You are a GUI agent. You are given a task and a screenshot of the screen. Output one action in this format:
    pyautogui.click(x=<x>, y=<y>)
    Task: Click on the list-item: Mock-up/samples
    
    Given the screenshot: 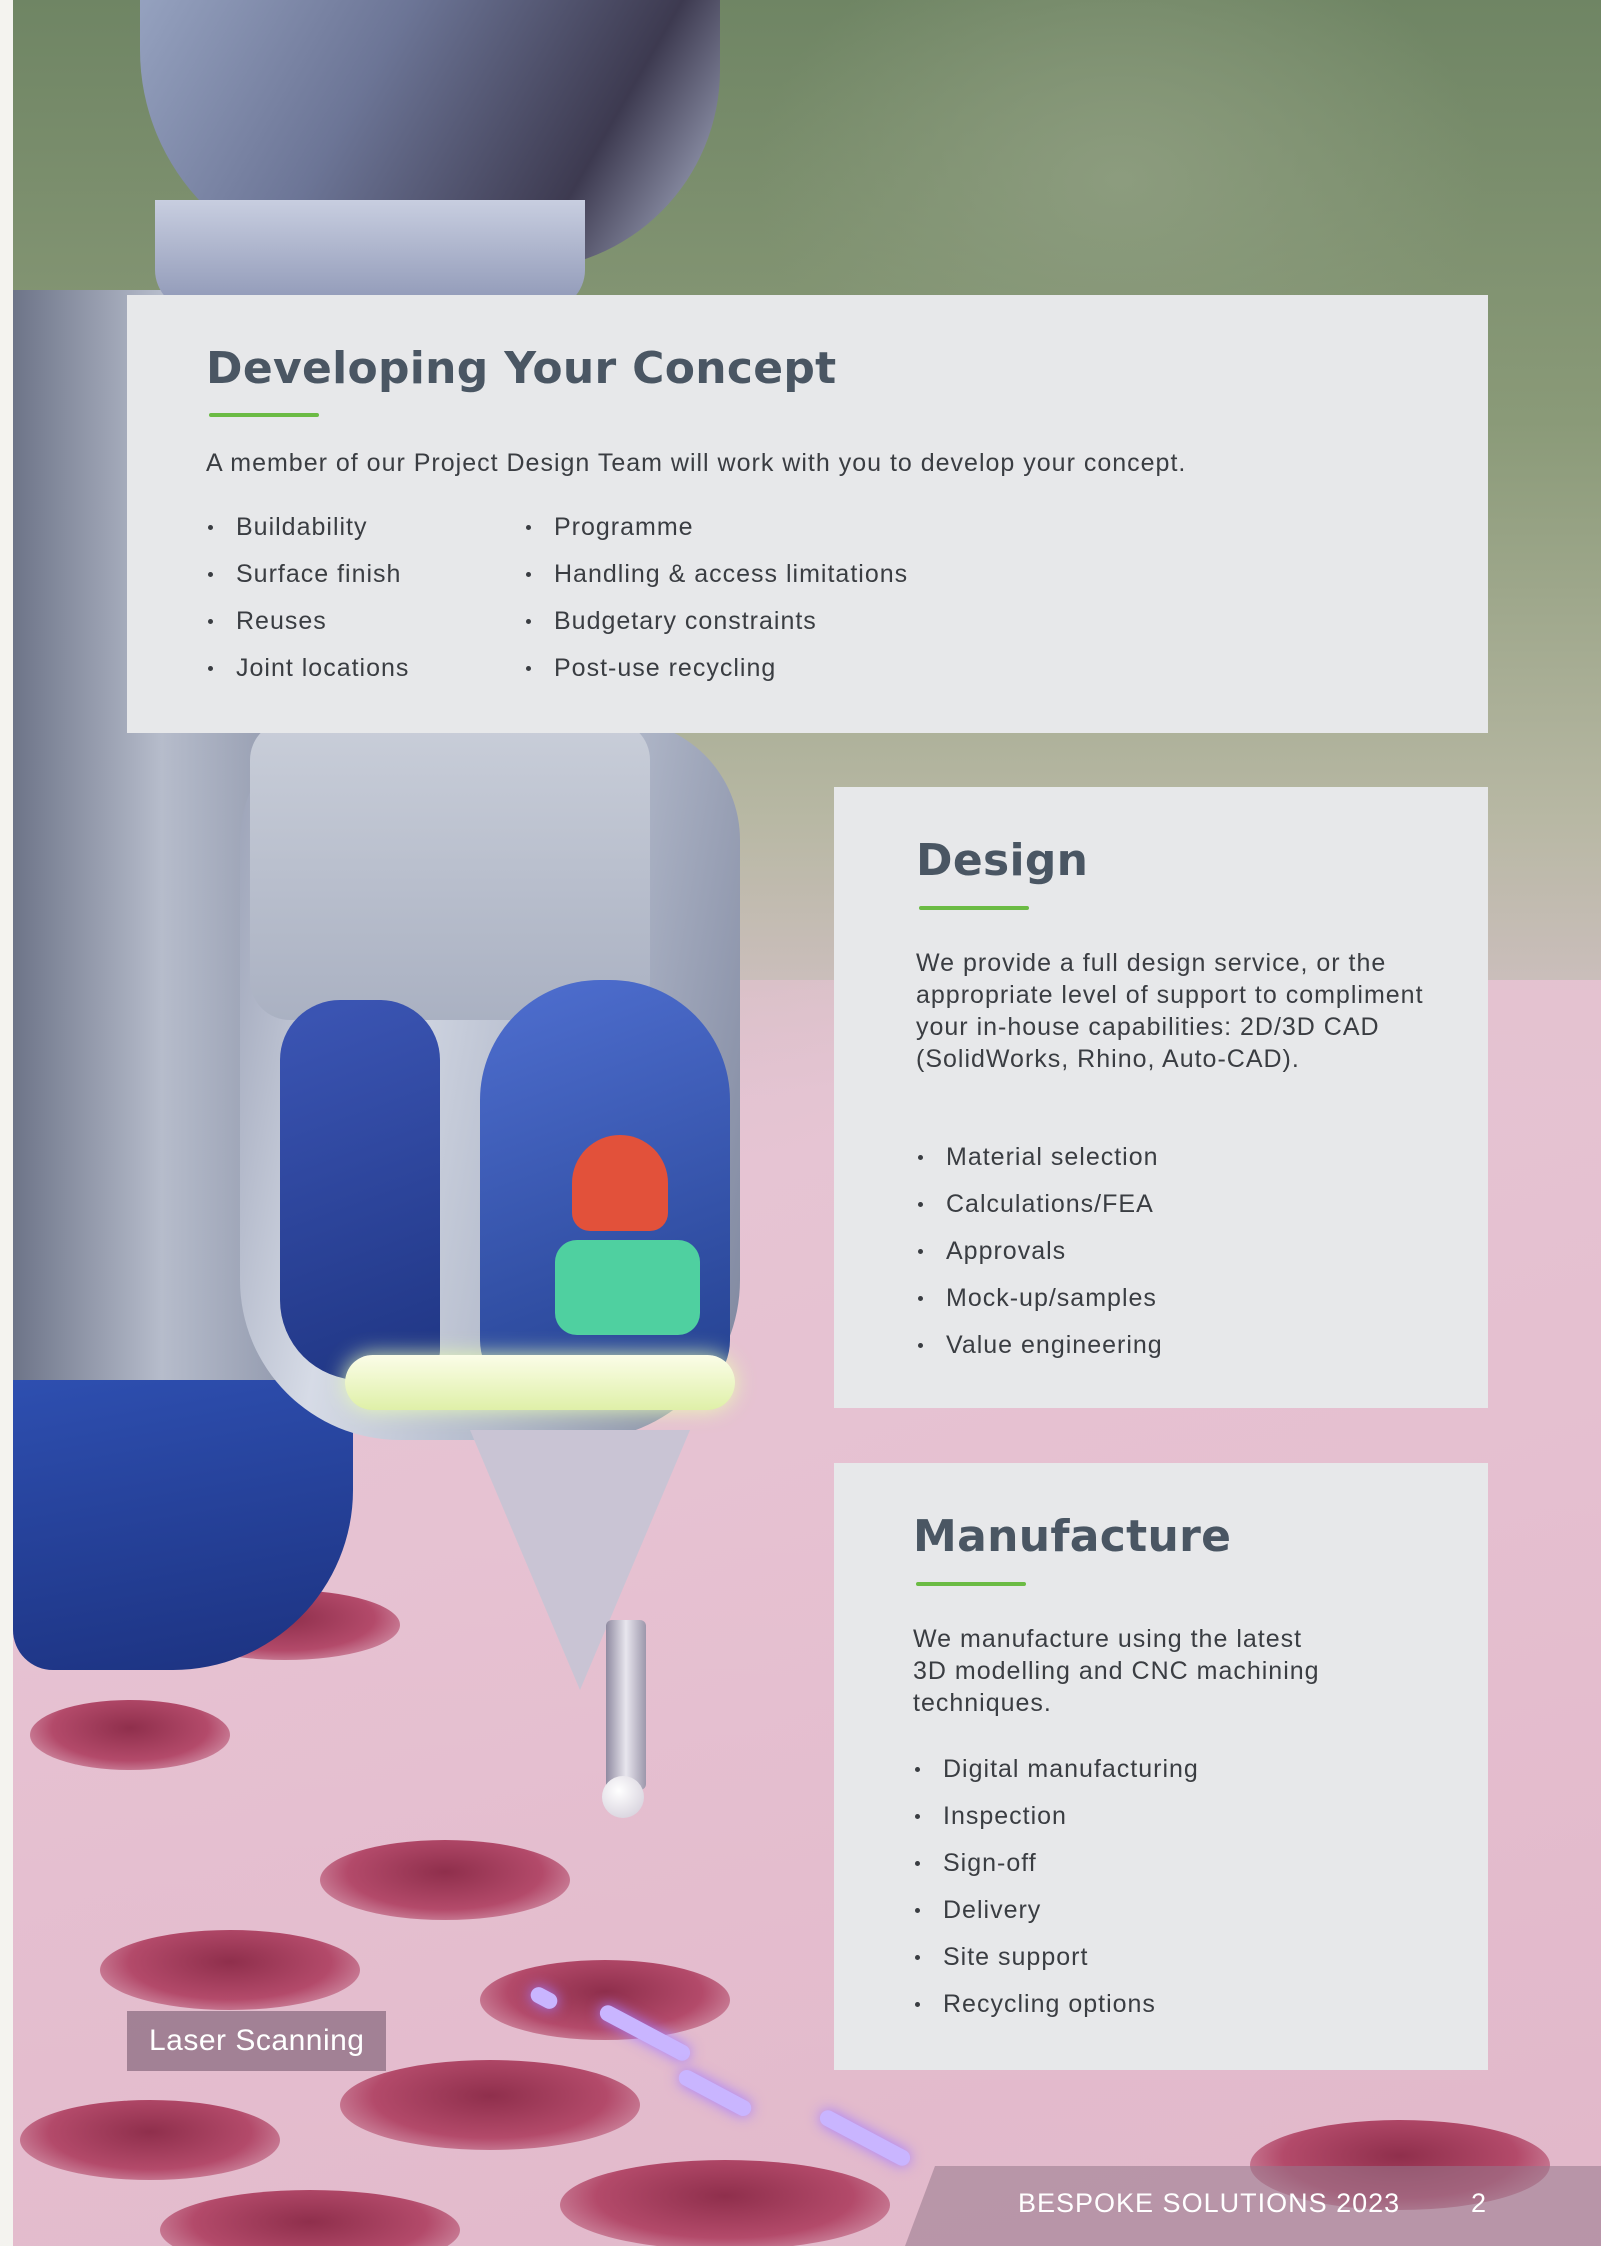 What is the action you would take?
    pyautogui.click(x=1039, y=1298)
    